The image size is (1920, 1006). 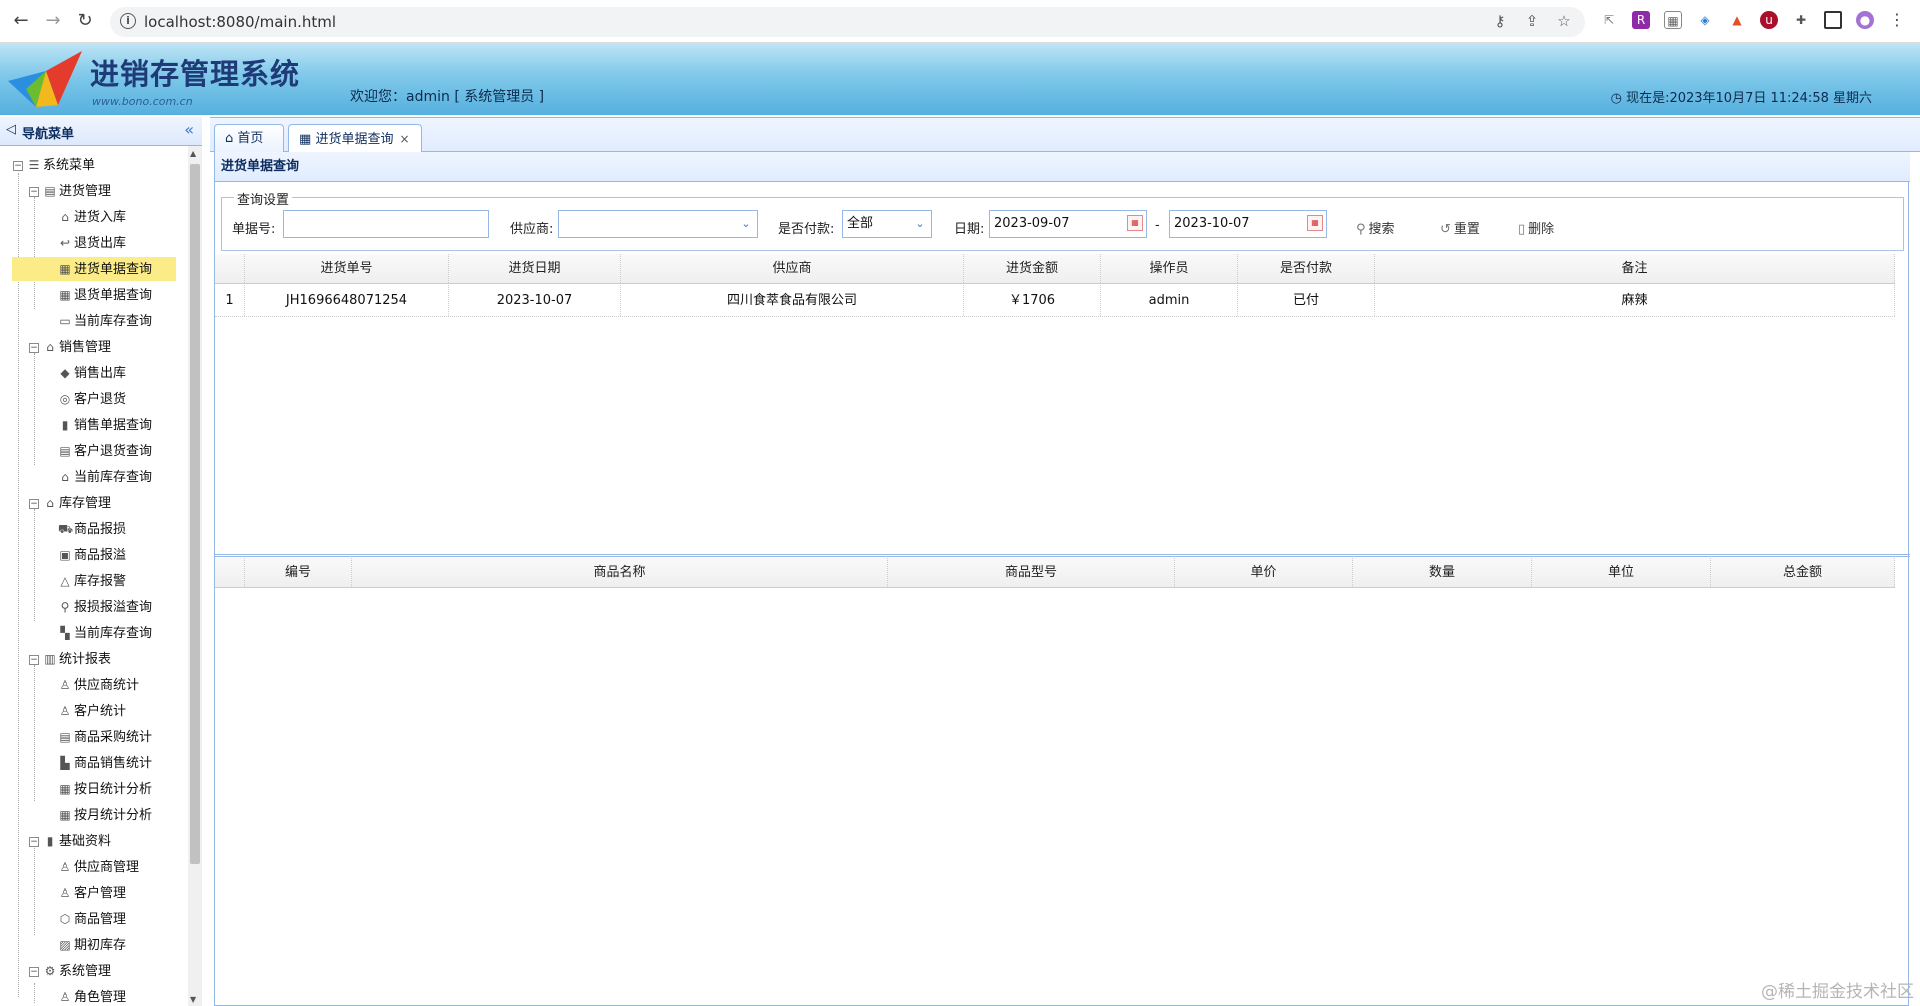 What do you see at coordinates (85, 21) in the screenshot?
I see `reload-icon: ↻` at bounding box center [85, 21].